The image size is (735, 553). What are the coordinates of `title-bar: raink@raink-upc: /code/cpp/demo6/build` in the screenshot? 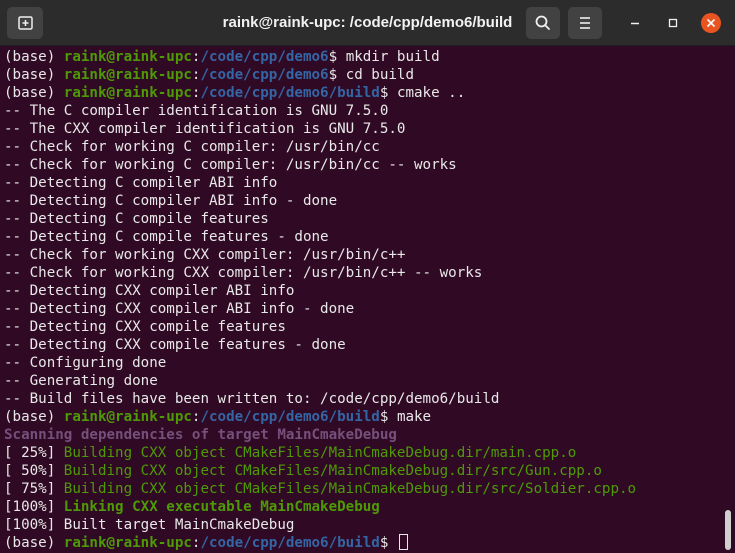 It's located at (367, 23).